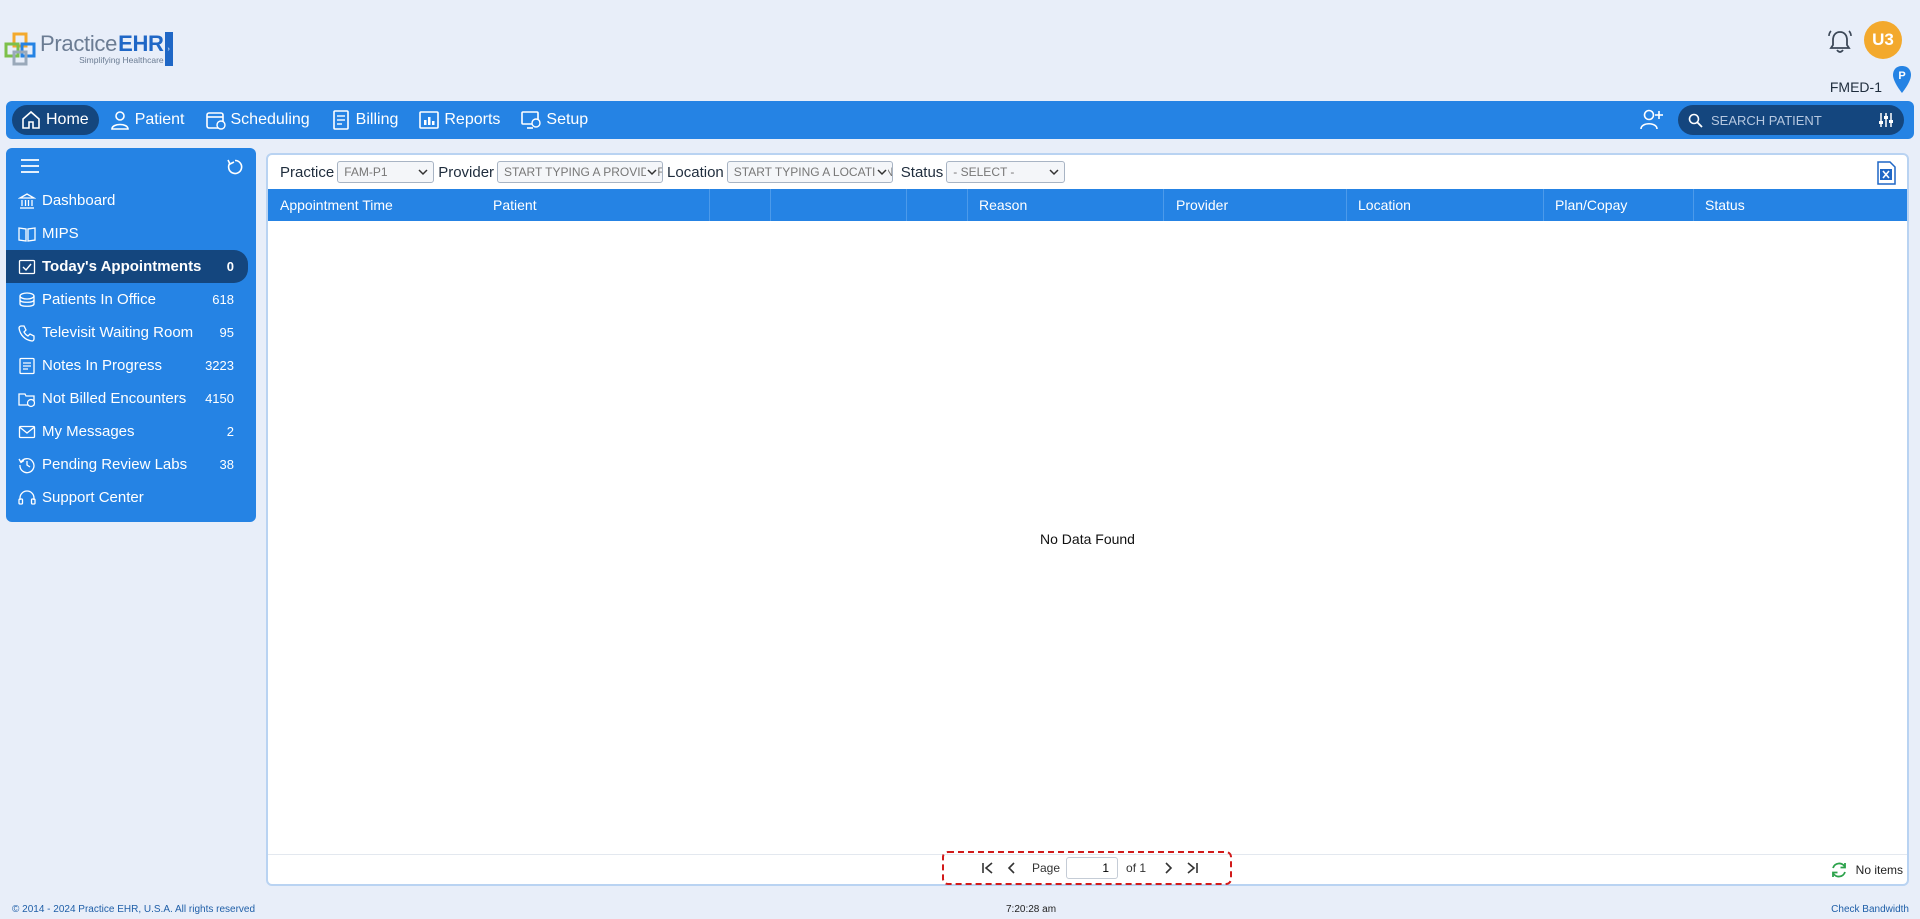 This screenshot has width=1920, height=919. Describe the element at coordinates (1886, 173) in the screenshot. I see `excel-export-icon` at that location.